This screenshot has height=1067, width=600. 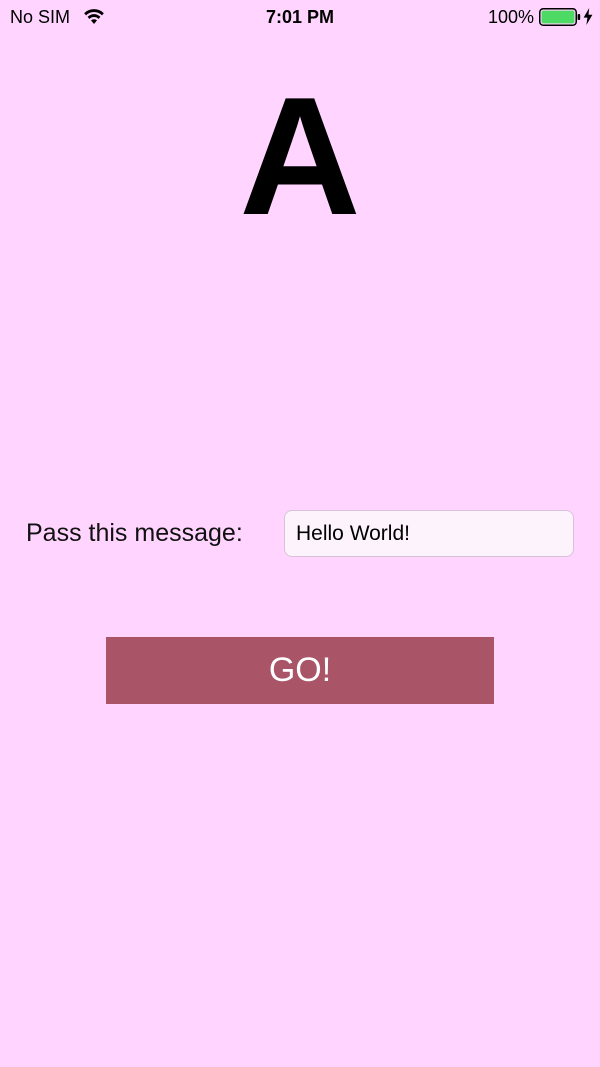 I want to click on charging-bolt-icon, so click(x=588, y=16).